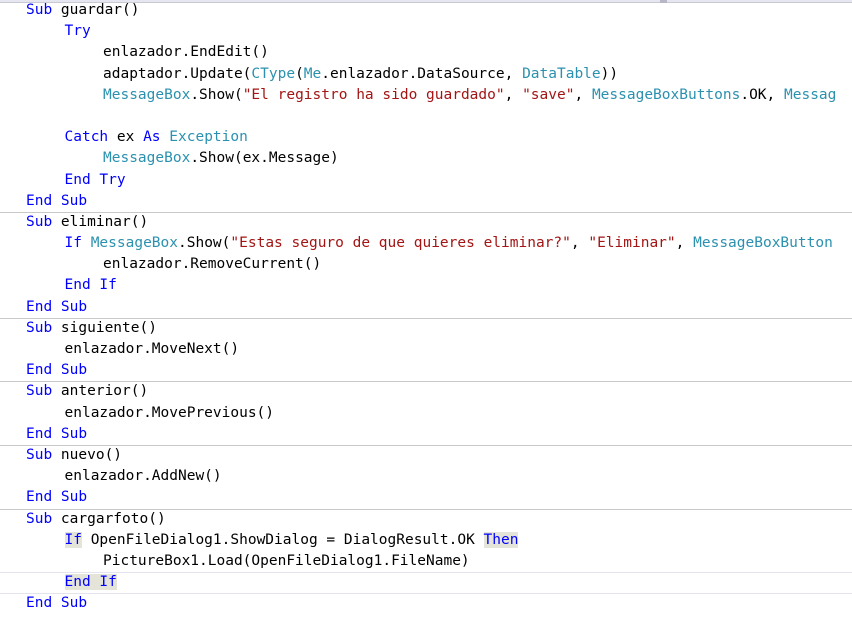 The height and width of the screenshot is (620, 852). Describe the element at coordinates (422, 73) in the screenshot. I see `code-token: .enlazador.DataSource,` at that location.